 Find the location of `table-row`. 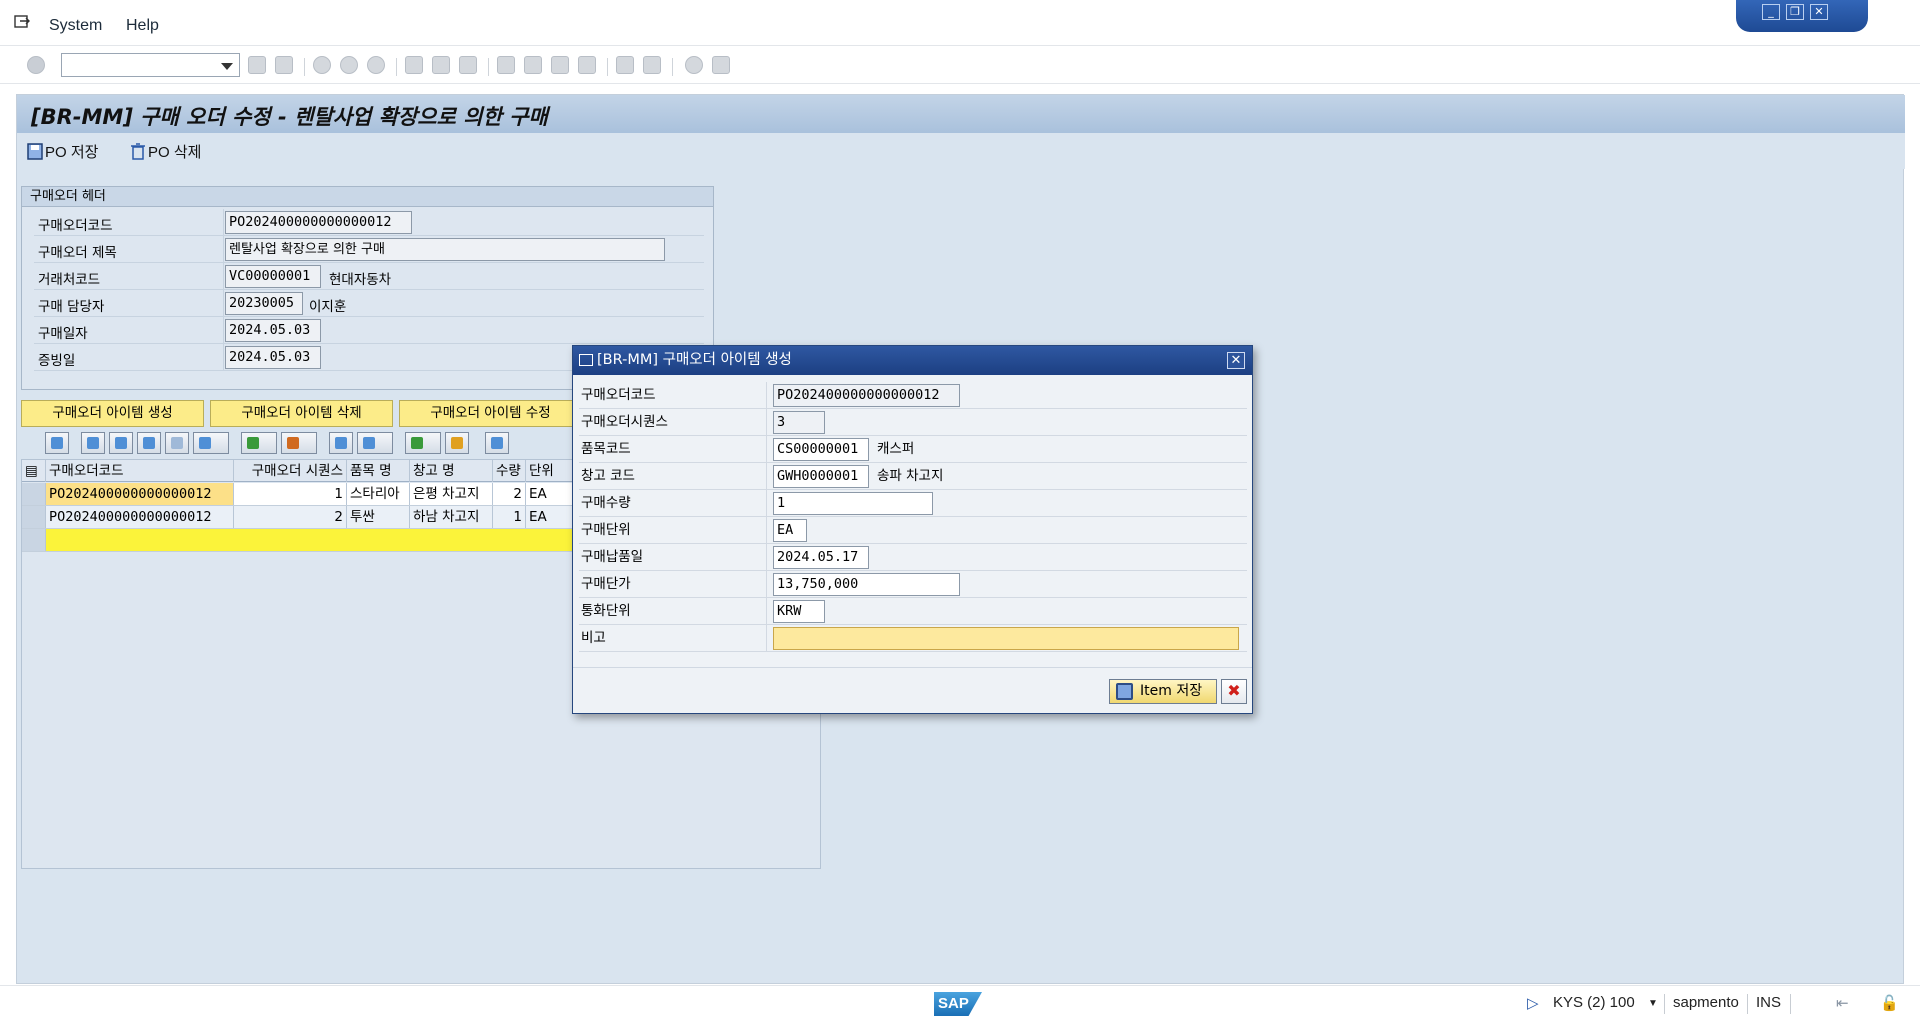

table-row is located at coordinates (302, 540).